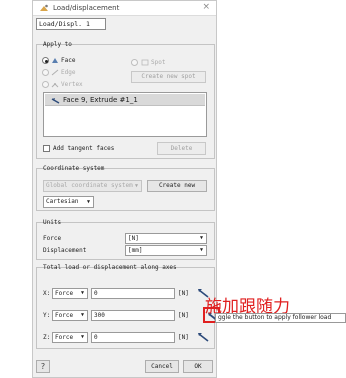 This screenshot has height=378, width=346. I want to click on title-bar: Load/displacement ×, so click(124, 8).